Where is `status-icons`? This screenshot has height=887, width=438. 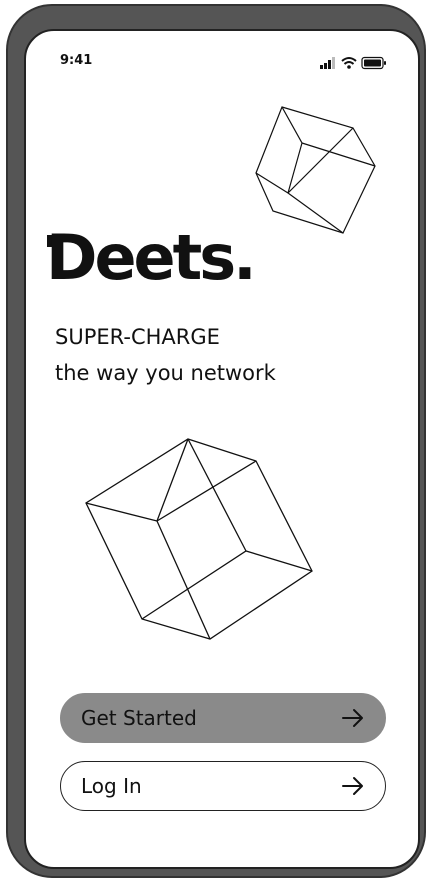
status-icons is located at coordinates (355, 62).